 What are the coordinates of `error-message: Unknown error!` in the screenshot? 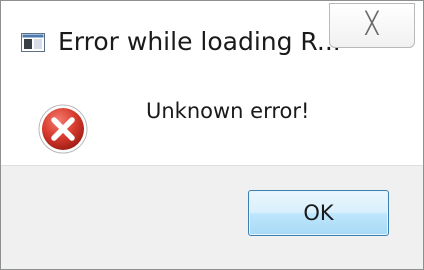 It's located at (228, 111).